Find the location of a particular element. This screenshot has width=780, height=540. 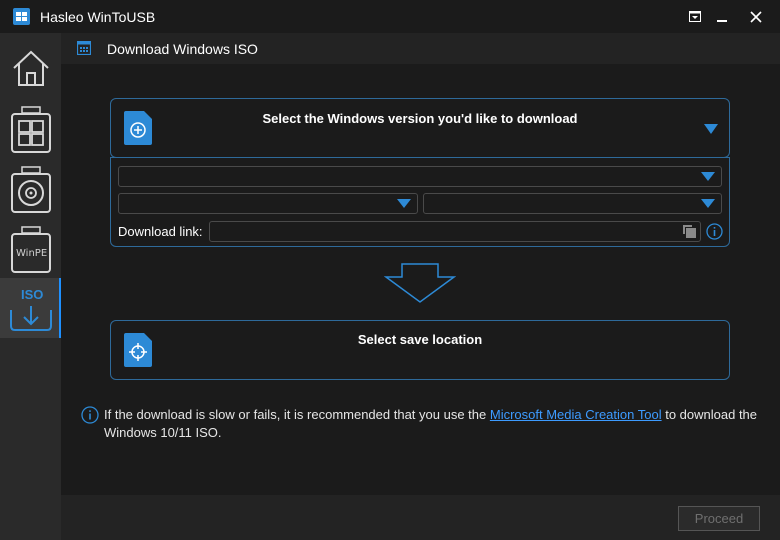

minimize-icon is located at coordinates (722, 20).